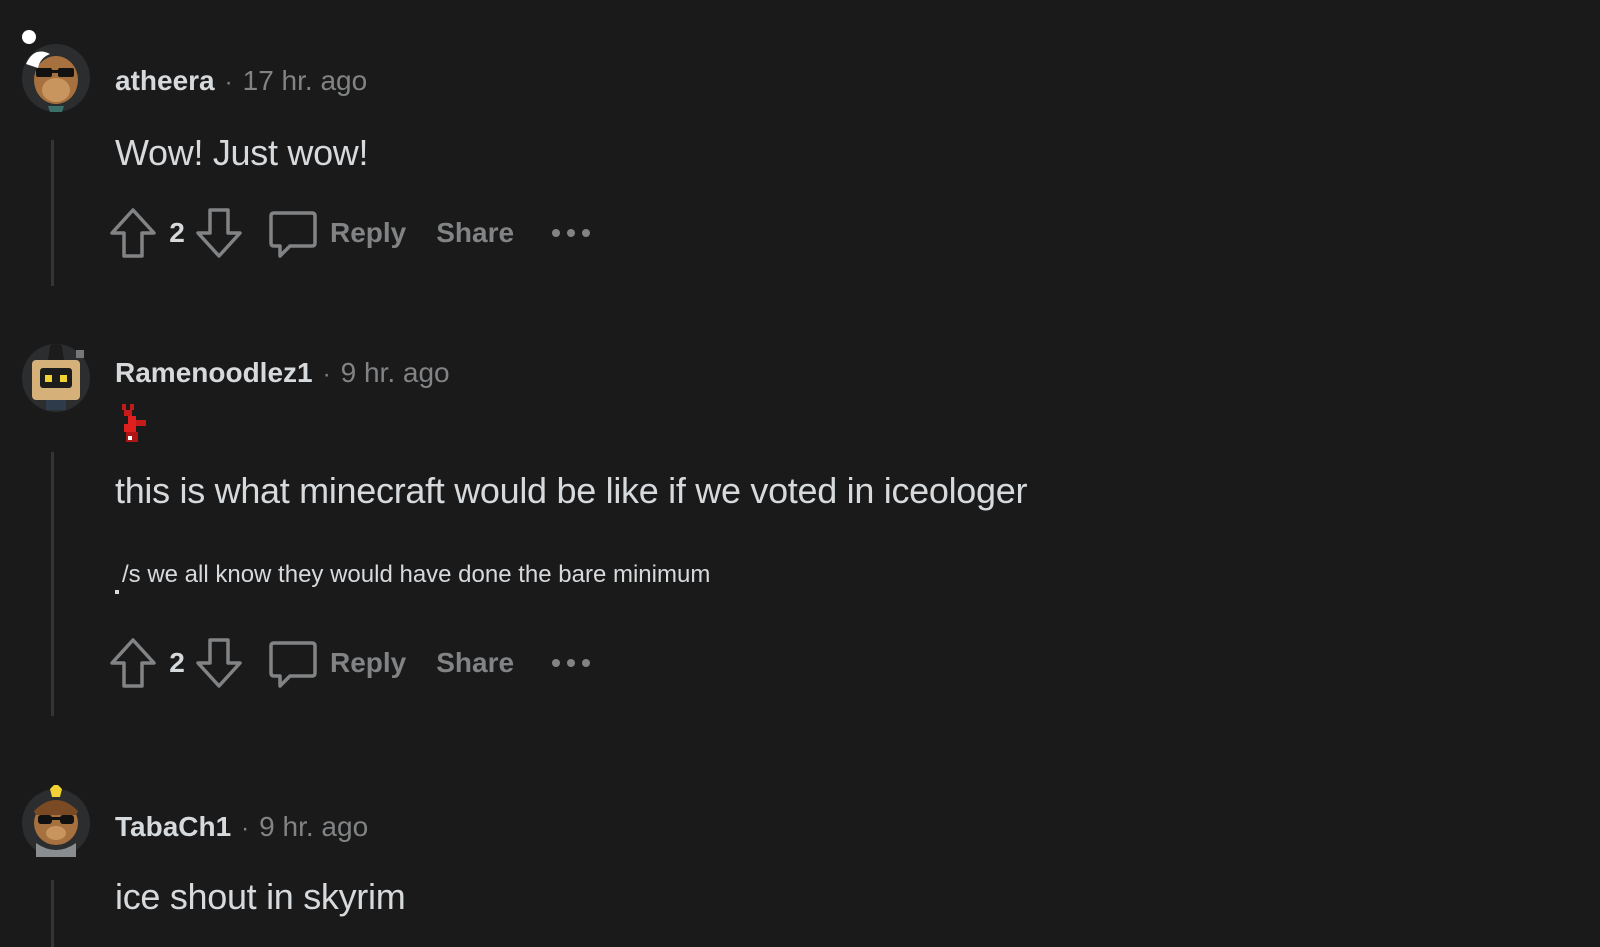 This screenshot has width=1600, height=947. Describe the element at coordinates (29, 37) in the screenshot. I see `online-indicator` at that location.